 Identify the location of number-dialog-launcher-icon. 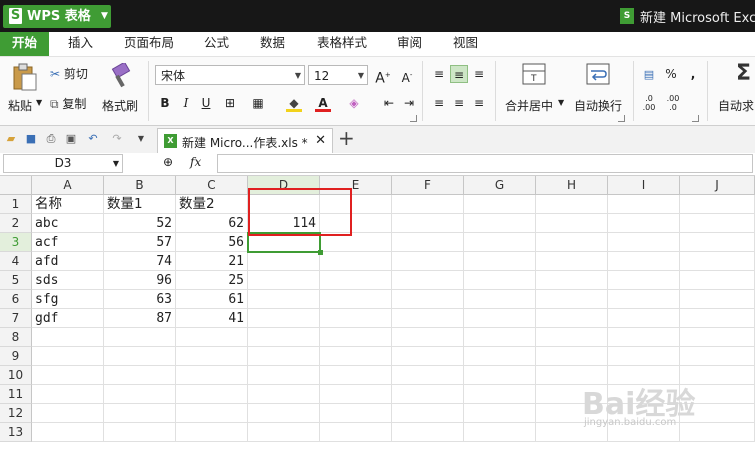
(695, 118).